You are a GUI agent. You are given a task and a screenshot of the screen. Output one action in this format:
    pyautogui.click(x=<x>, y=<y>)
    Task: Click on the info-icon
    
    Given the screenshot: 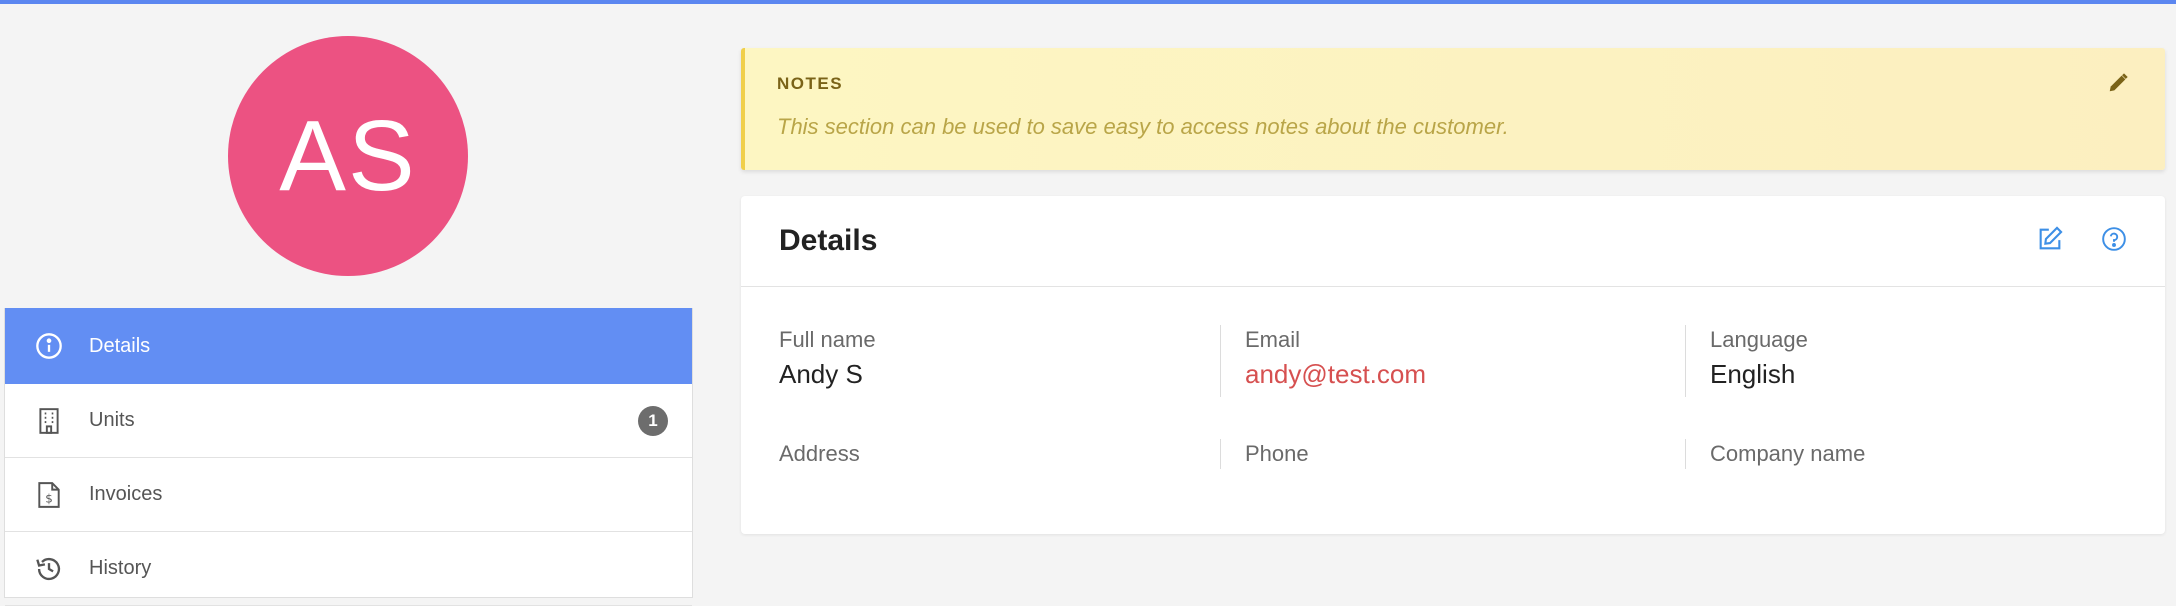 What is the action you would take?
    pyautogui.click(x=49, y=346)
    